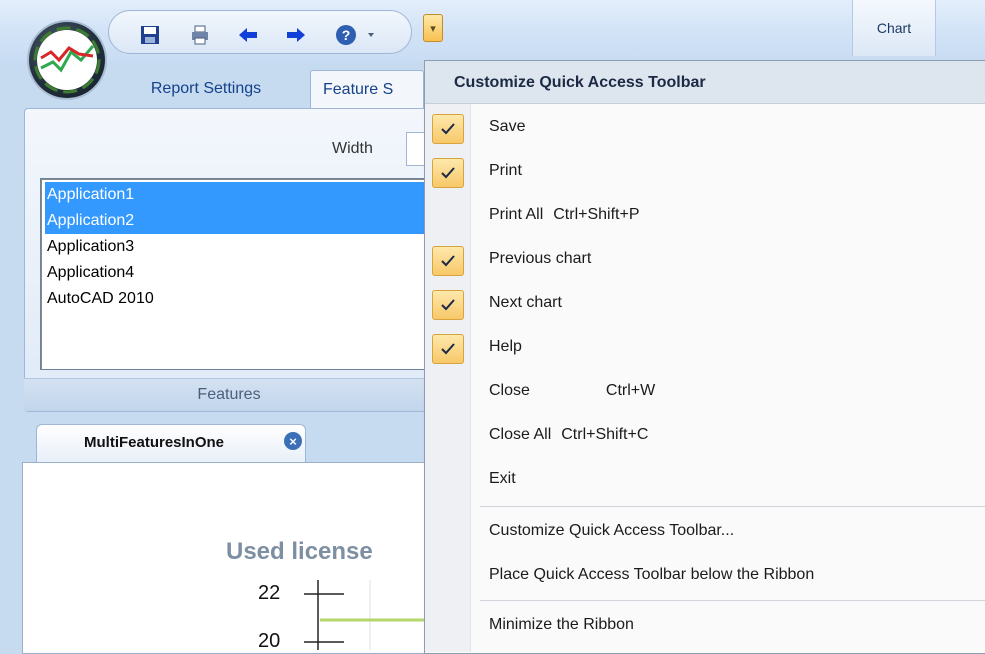 The height and width of the screenshot is (654, 985). What do you see at coordinates (154, 442) in the screenshot?
I see `document-tab-label: MultiFeaturesInOne` at bounding box center [154, 442].